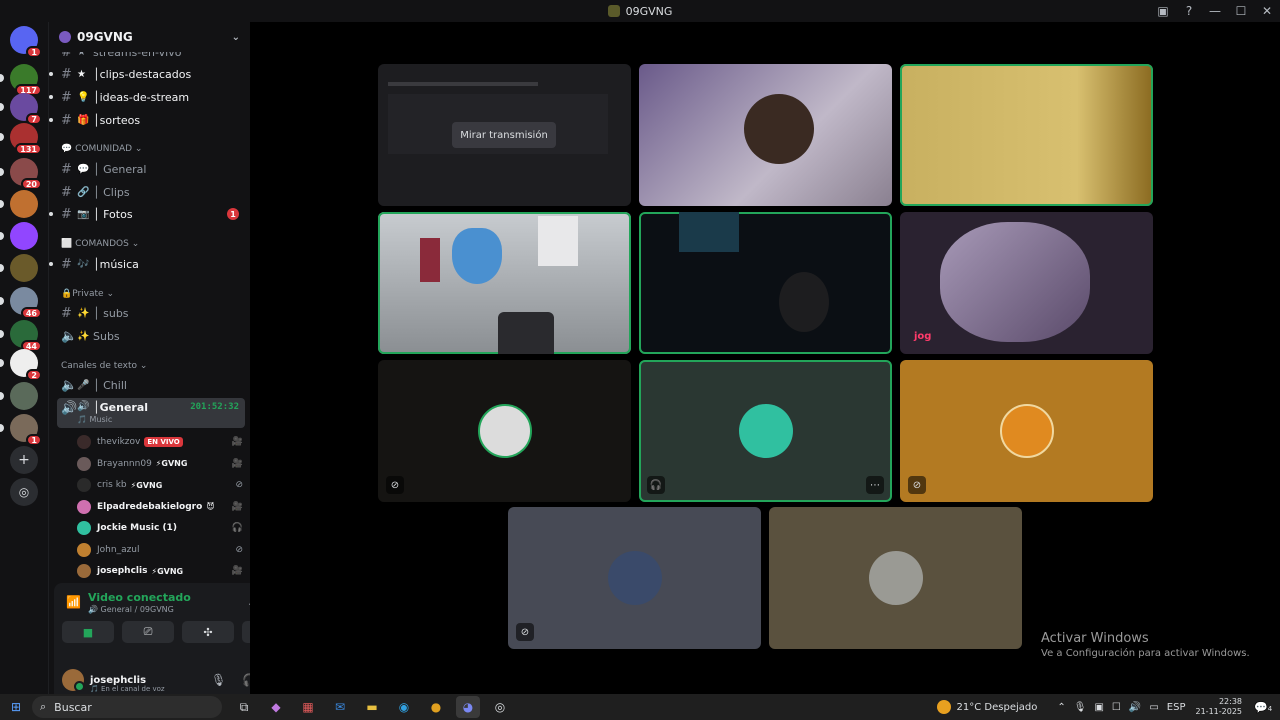 The width and height of the screenshot is (1280, 720). Describe the element at coordinates (83, 336) in the screenshot. I see `sparkle-icon: ✨` at that location.